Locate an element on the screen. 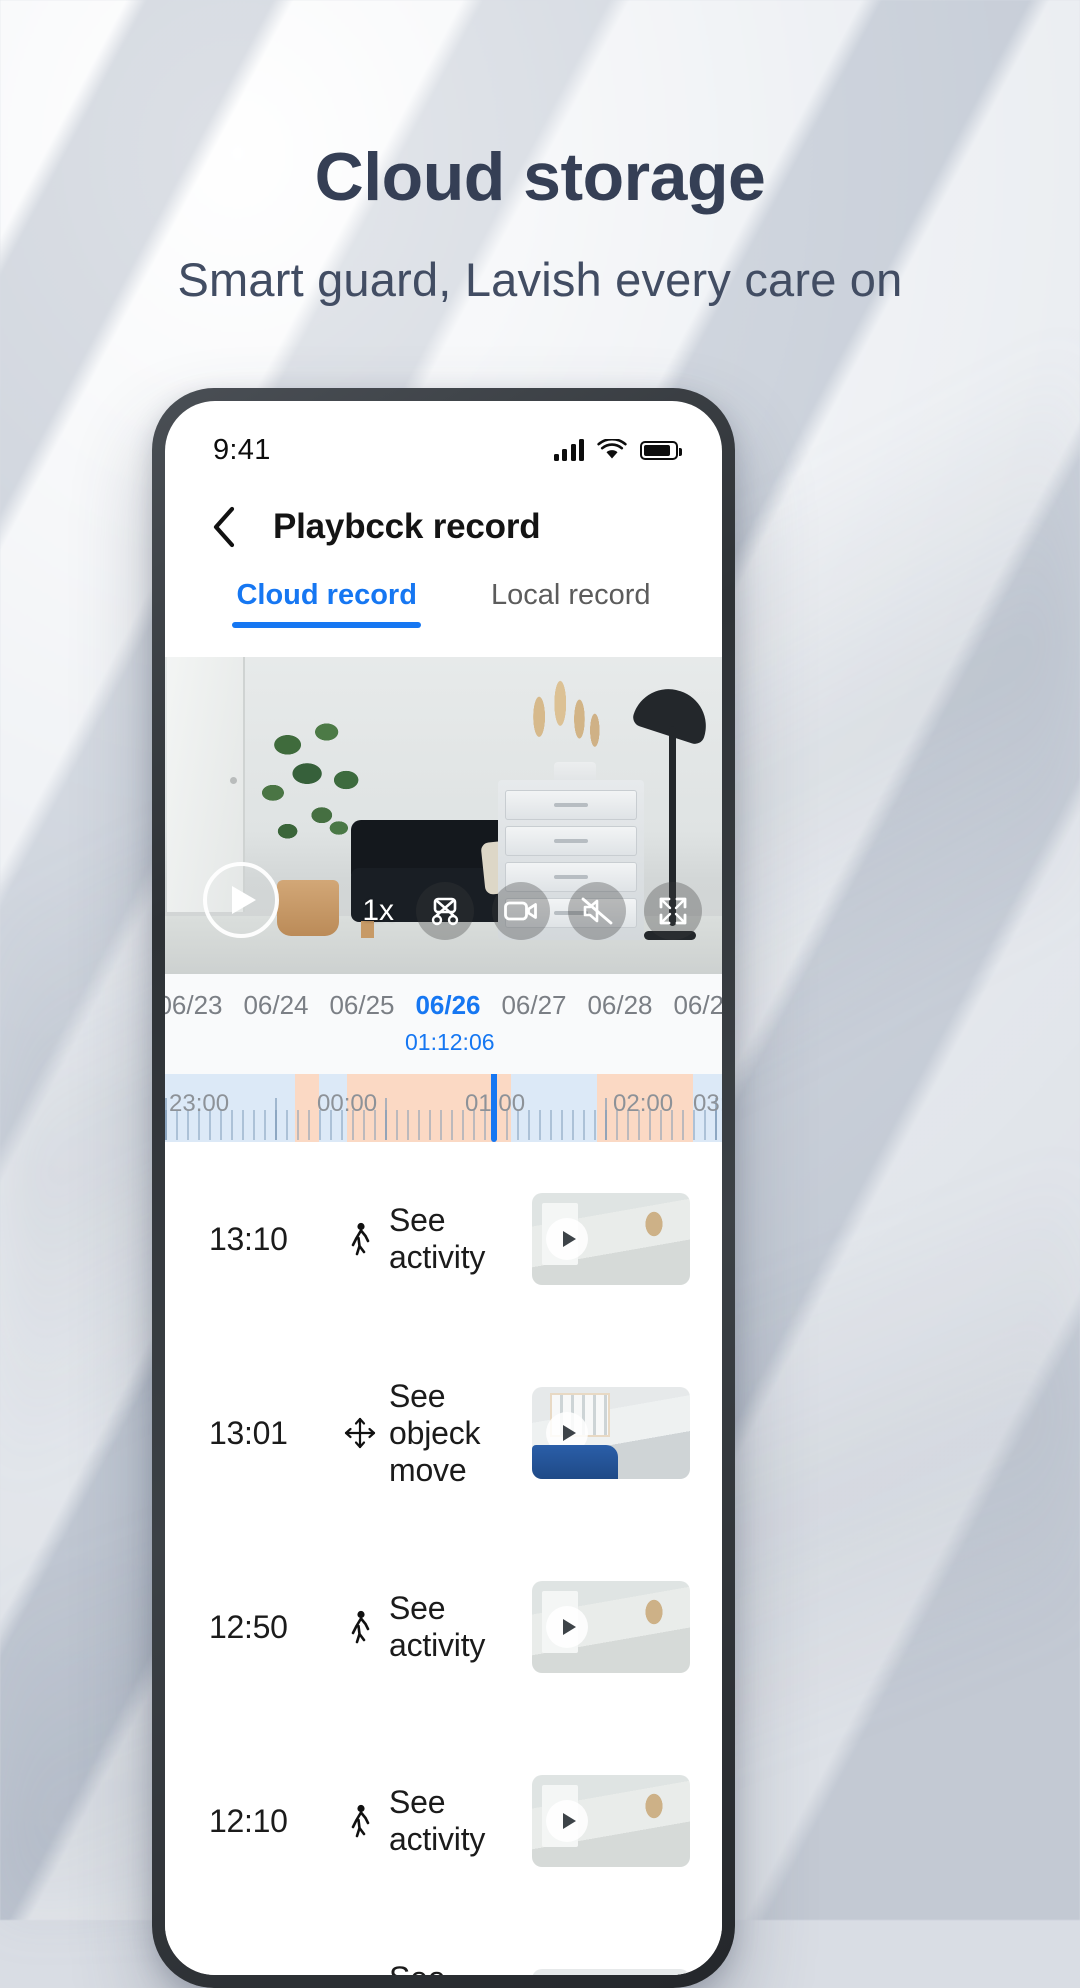 The image size is (1080, 1988). back-button is located at coordinates (224, 527).